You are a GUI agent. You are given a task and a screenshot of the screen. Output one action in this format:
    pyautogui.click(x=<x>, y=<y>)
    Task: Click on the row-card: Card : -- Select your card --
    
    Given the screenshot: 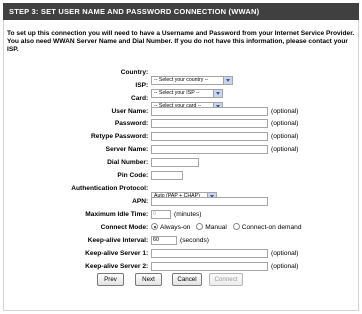 What is the action you would take?
    pyautogui.click(x=181, y=102)
    